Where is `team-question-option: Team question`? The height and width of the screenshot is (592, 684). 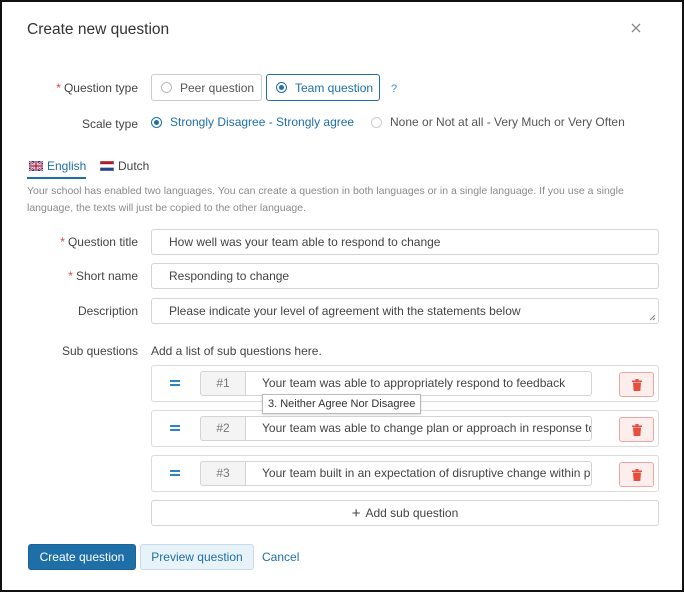 team-question-option: Team question is located at coordinates (323, 87).